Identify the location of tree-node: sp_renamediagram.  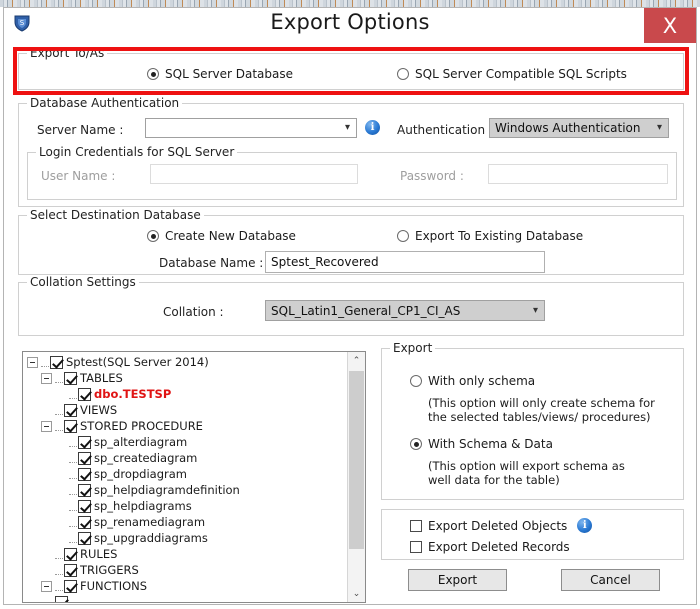
(185, 522).